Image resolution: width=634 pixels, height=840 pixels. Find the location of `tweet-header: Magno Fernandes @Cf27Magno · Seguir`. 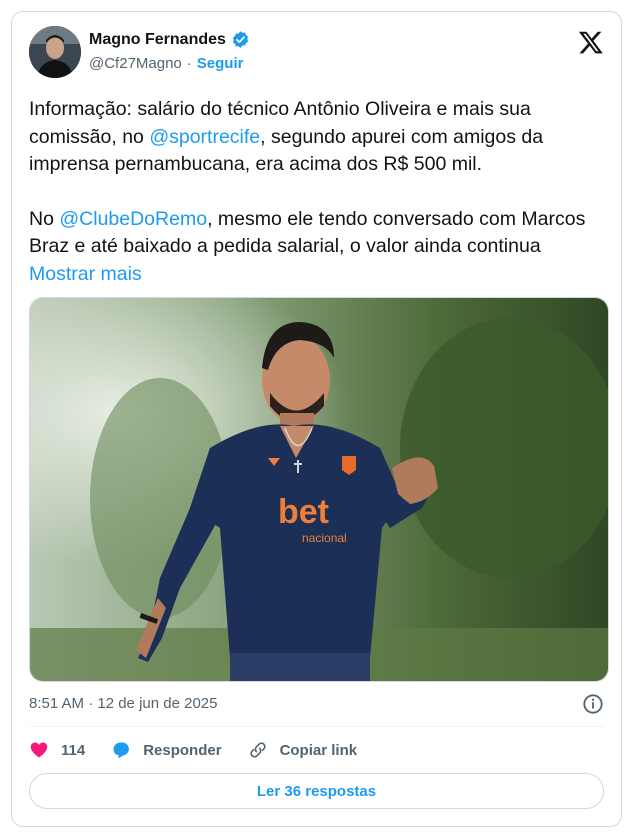

tweet-header: Magno Fernandes @Cf27Magno · Seguir is located at coordinates (316, 54).